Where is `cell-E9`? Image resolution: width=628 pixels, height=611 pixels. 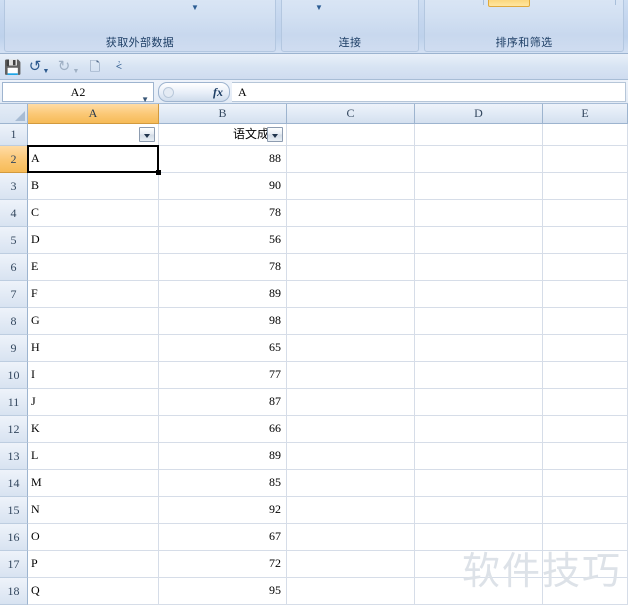 cell-E9 is located at coordinates (585, 348).